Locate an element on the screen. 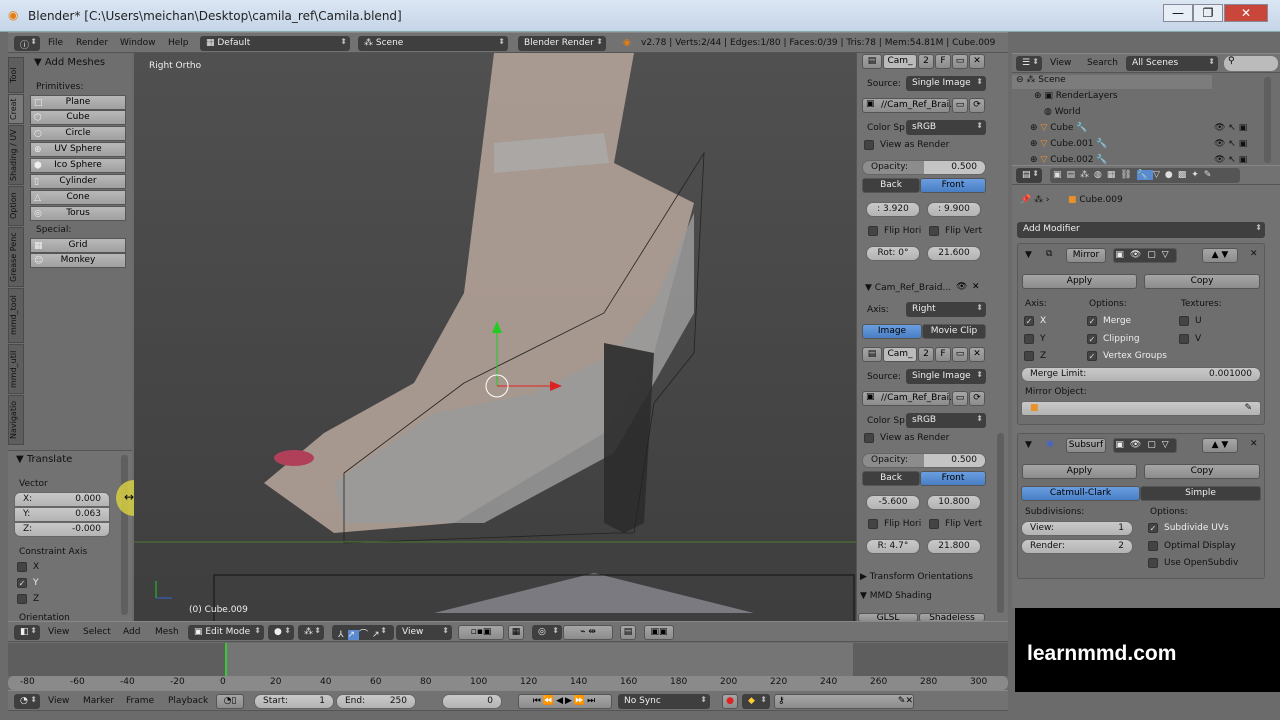  menu-render: Render is located at coordinates (92, 43).